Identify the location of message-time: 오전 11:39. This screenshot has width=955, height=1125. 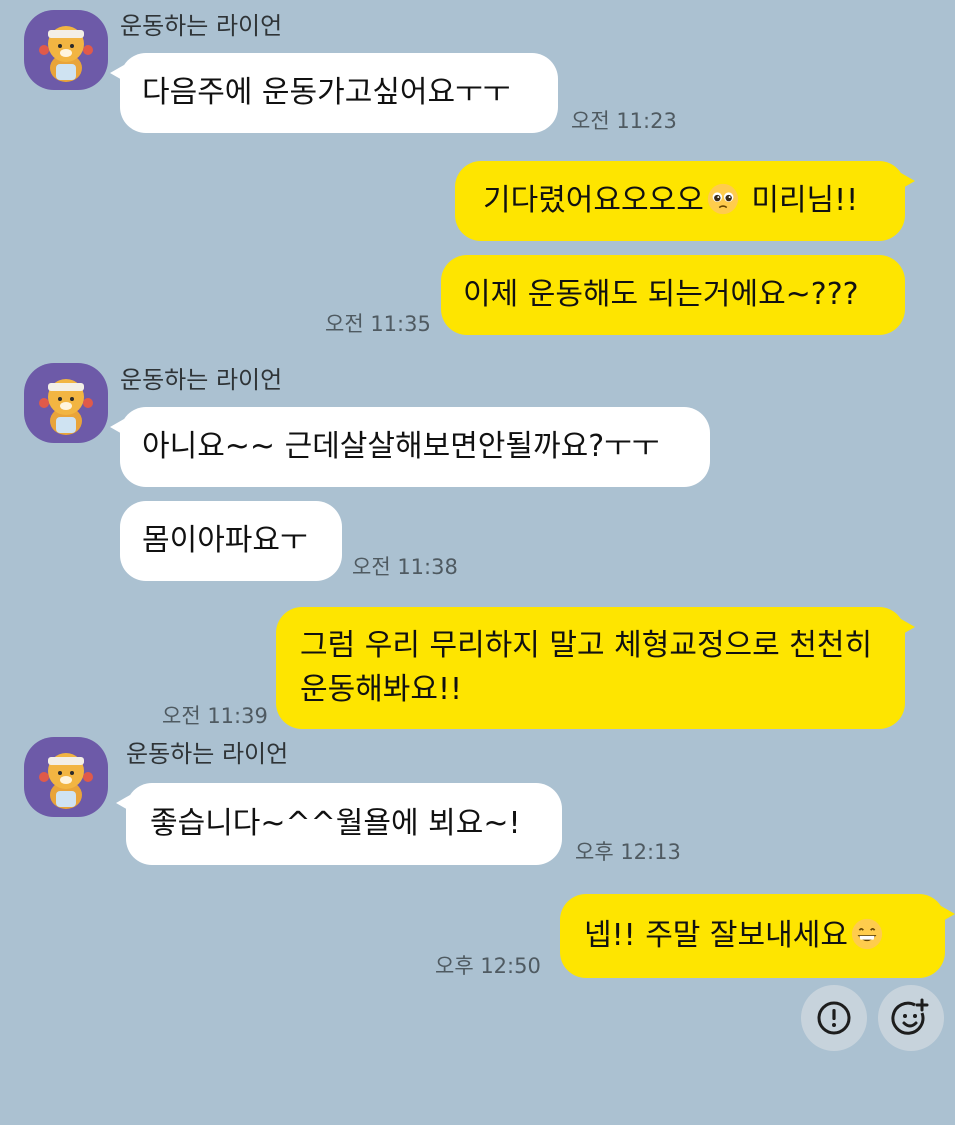
(215, 716).